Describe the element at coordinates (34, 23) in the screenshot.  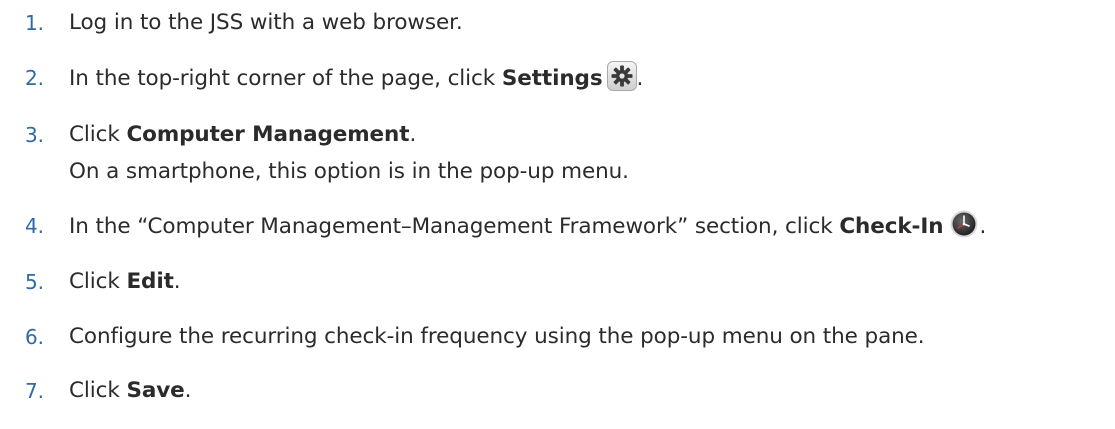
I see `step-number: 1.` at that location.